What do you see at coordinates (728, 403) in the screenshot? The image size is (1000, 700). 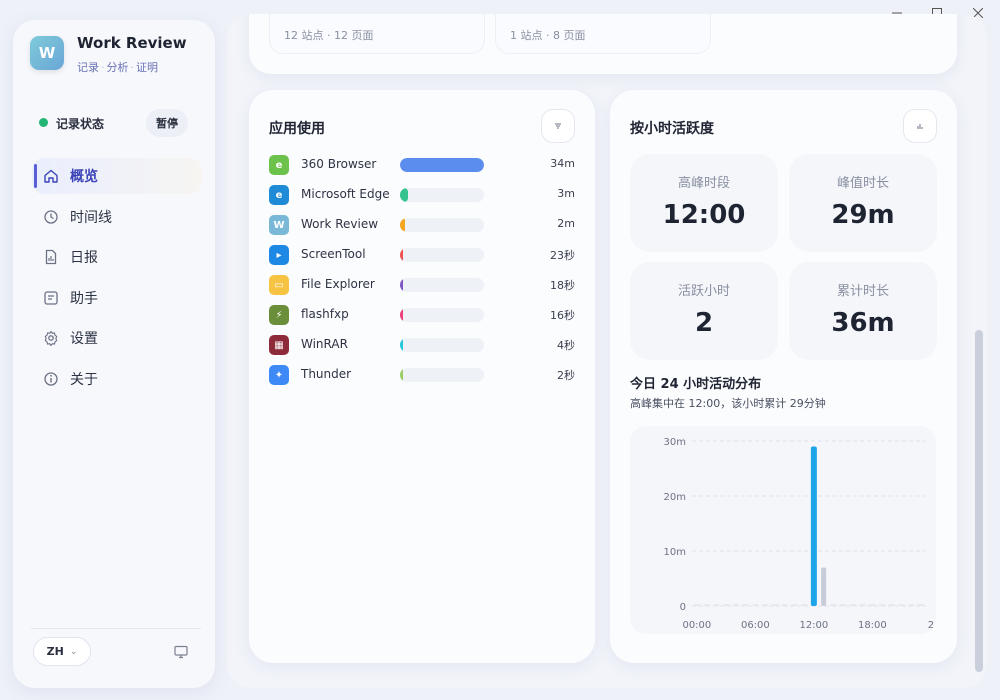 I see `distribution-subtitle: 高峰集中在 12:00，该小时累计 29分钟` at bounding box center [728, 403].